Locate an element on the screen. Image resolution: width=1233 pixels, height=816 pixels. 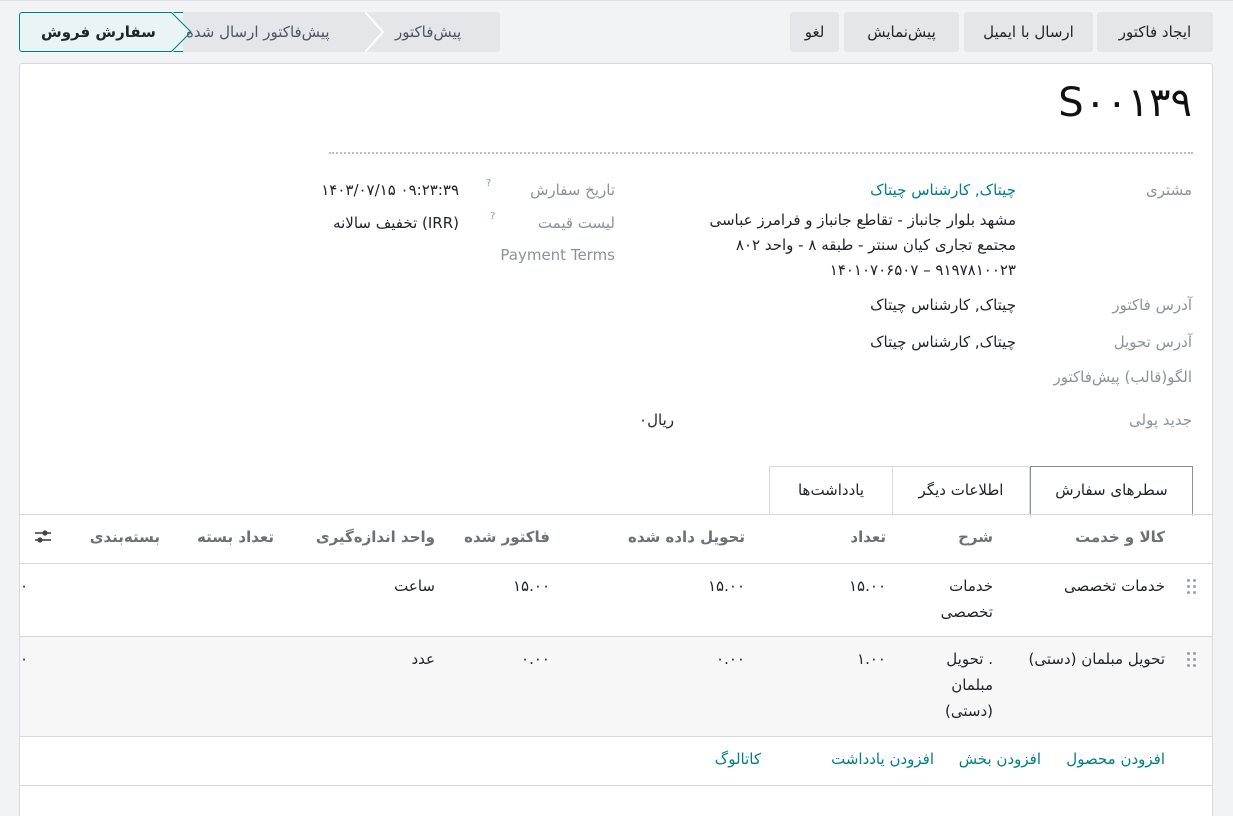
row-divider is located at coordinates (616, 736).